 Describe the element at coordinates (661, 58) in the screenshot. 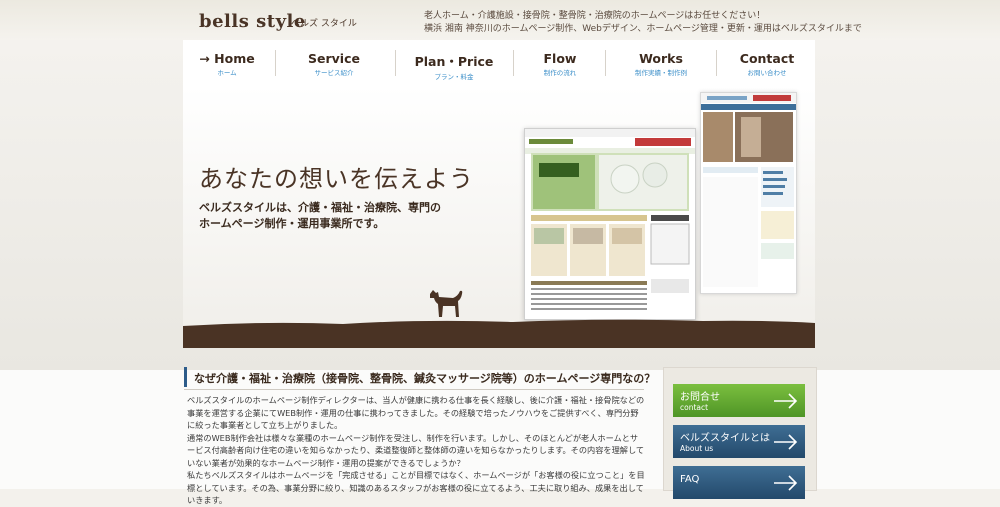

I see `nav-works-label: Works` at that location.